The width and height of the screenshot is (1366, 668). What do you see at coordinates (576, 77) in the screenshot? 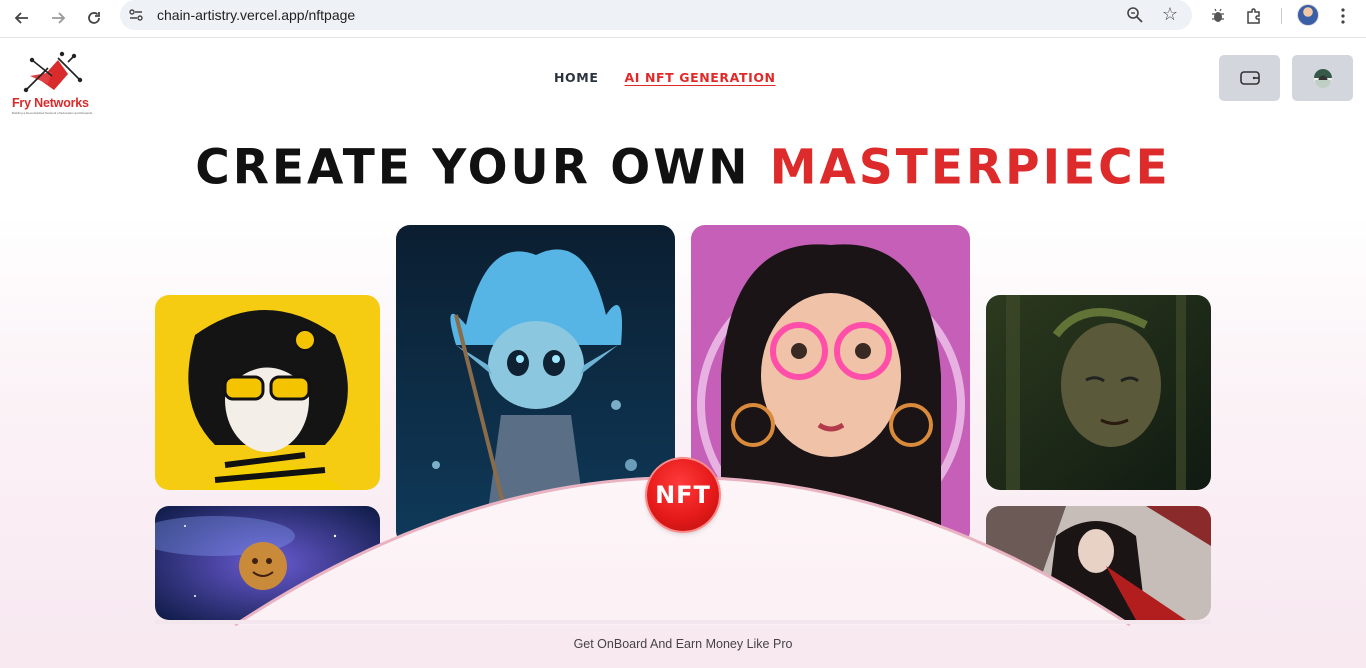
I see `nav-home-link: HOME` at bounding box center [576, 77].